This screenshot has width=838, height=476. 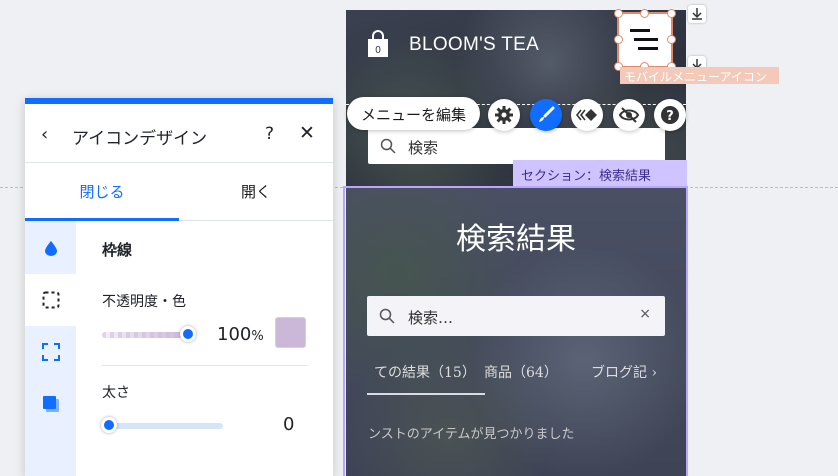 I want to click on help-button: ?, so click(x=670, y=115).